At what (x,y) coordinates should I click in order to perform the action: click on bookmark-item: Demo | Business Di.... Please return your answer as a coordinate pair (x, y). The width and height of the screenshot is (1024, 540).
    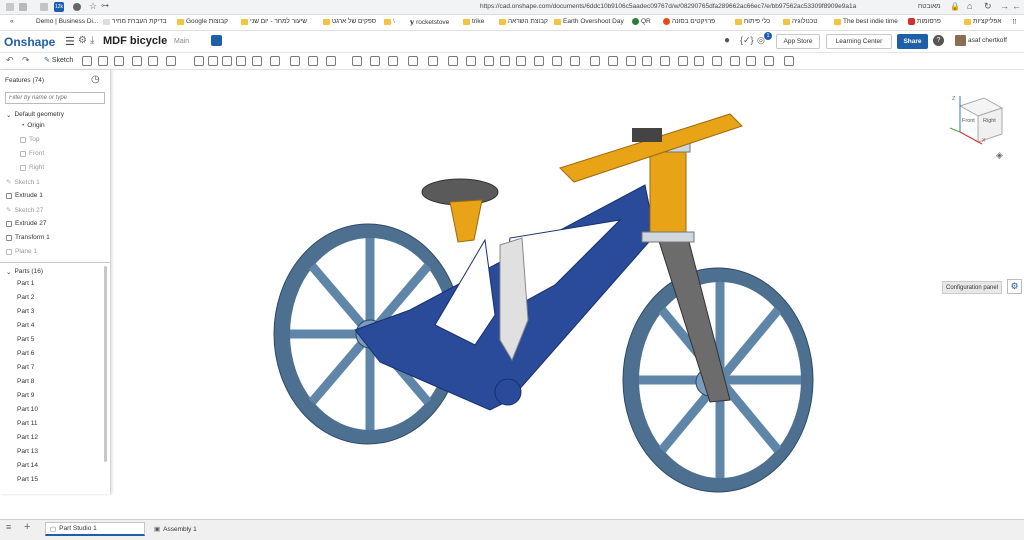
    Looking at the image, I should click on (67, 21).